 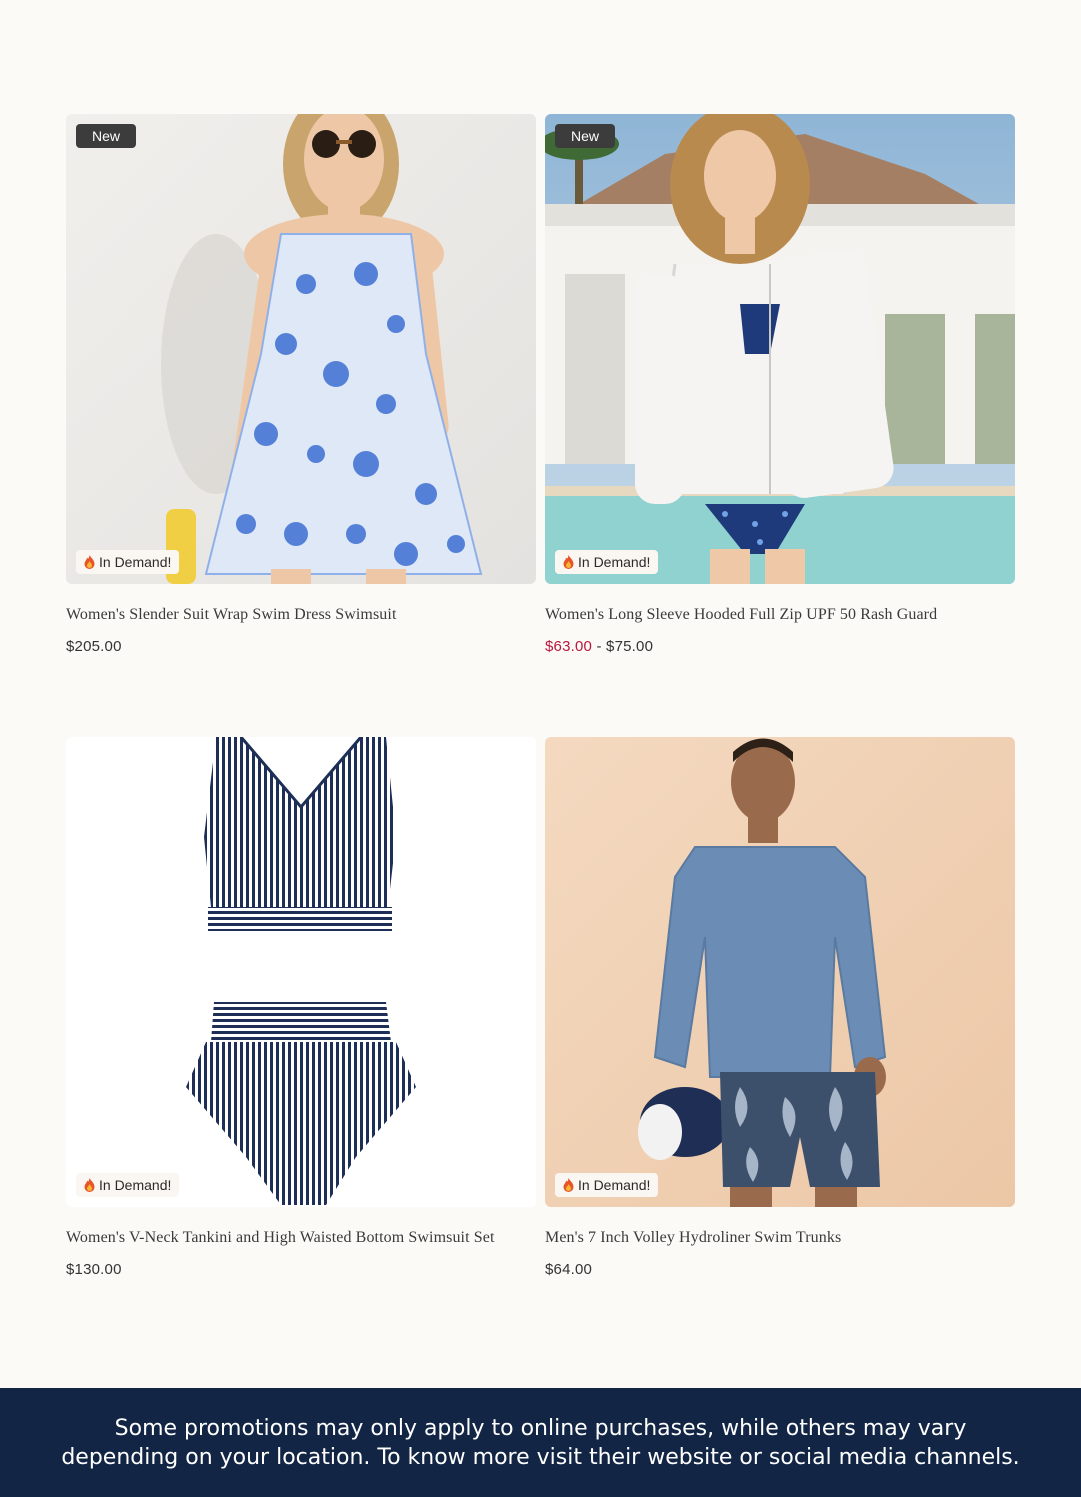 I want to click on product-price: $64.00, so click(x=569, y=1269).